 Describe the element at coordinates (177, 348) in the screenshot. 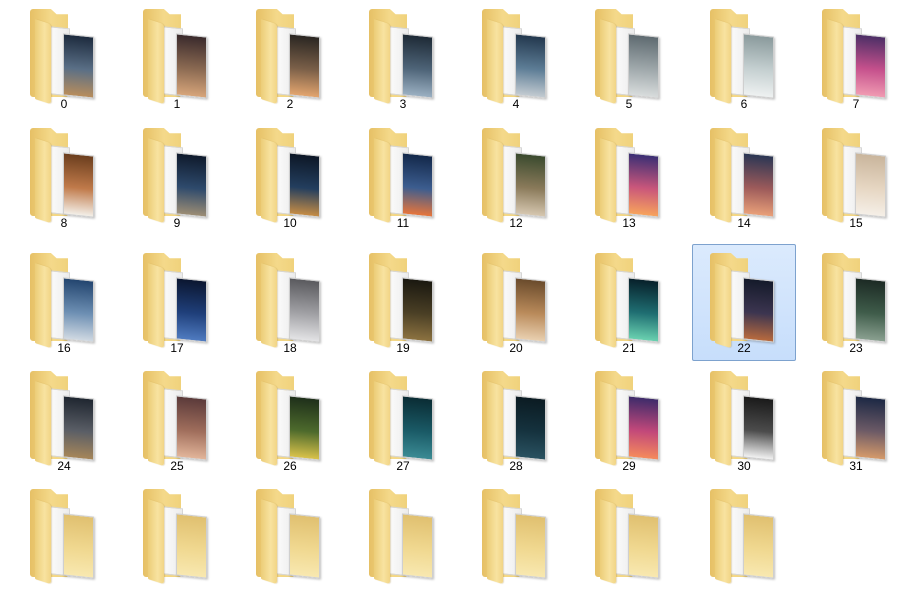

I see `folder-label: 17` at that location.